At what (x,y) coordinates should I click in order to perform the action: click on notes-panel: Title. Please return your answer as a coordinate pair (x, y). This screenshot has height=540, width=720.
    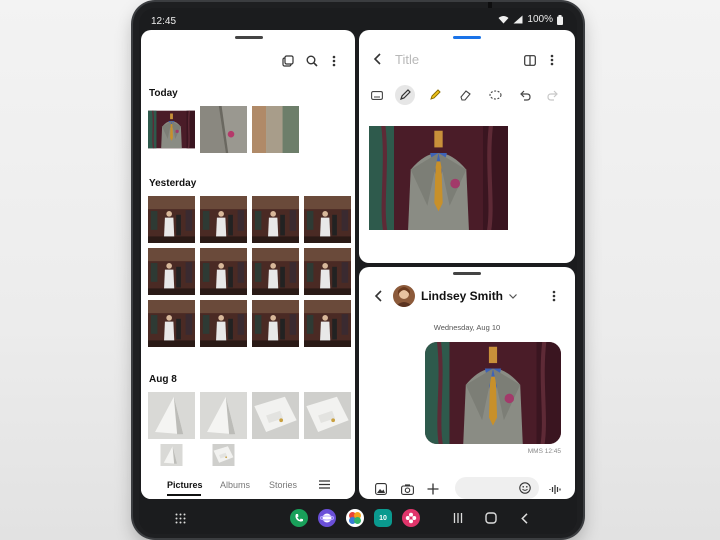
    Looking at the image, I should click on (467, 146).